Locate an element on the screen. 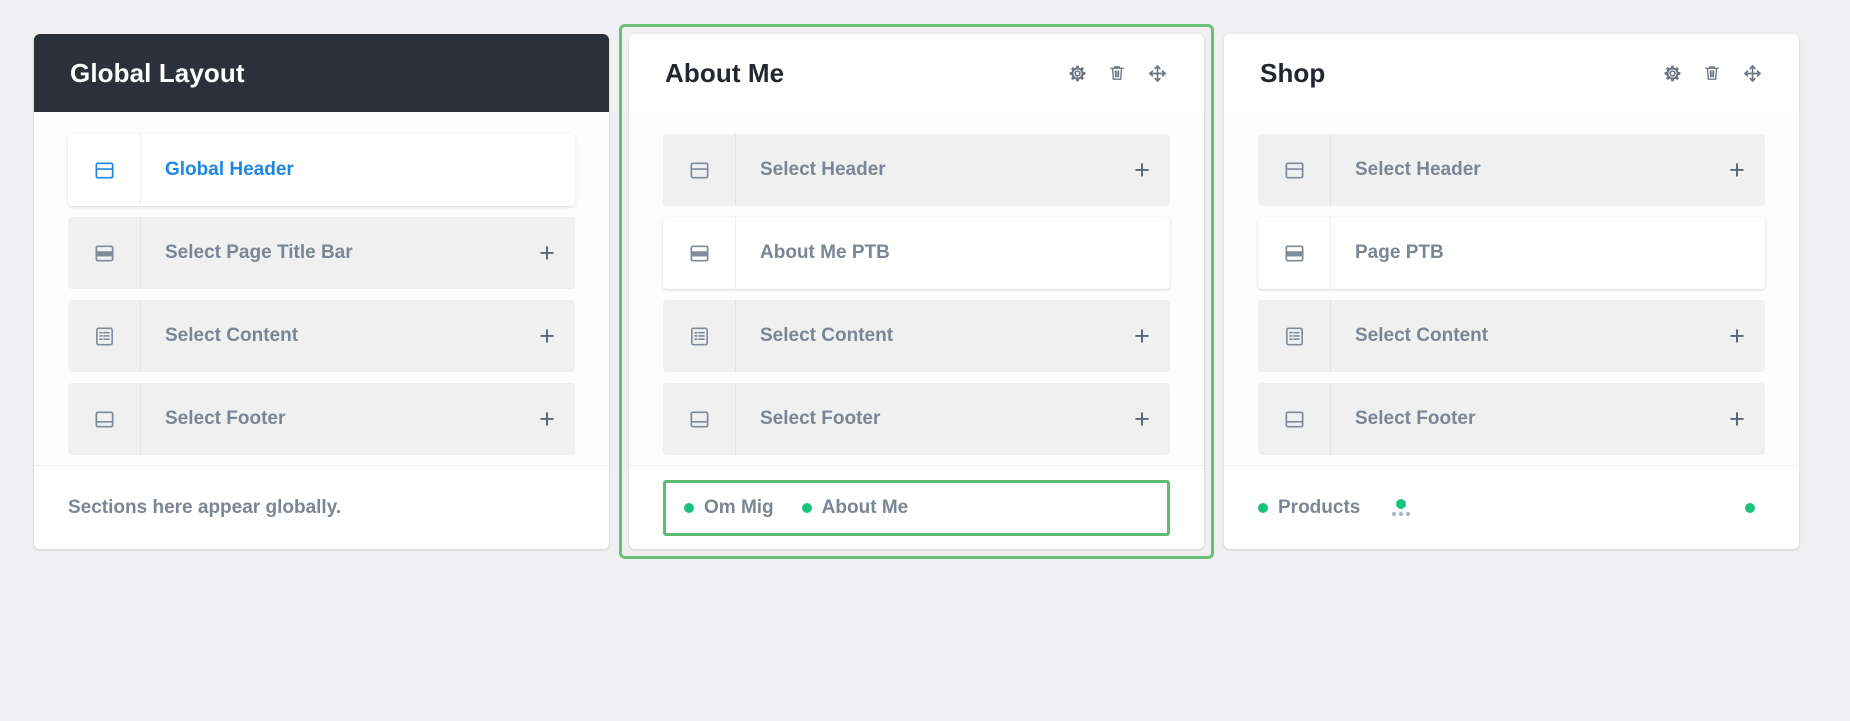 This screenshot has height=721, width=1850. card-footer: Products is located at coordinates (1511, 507).